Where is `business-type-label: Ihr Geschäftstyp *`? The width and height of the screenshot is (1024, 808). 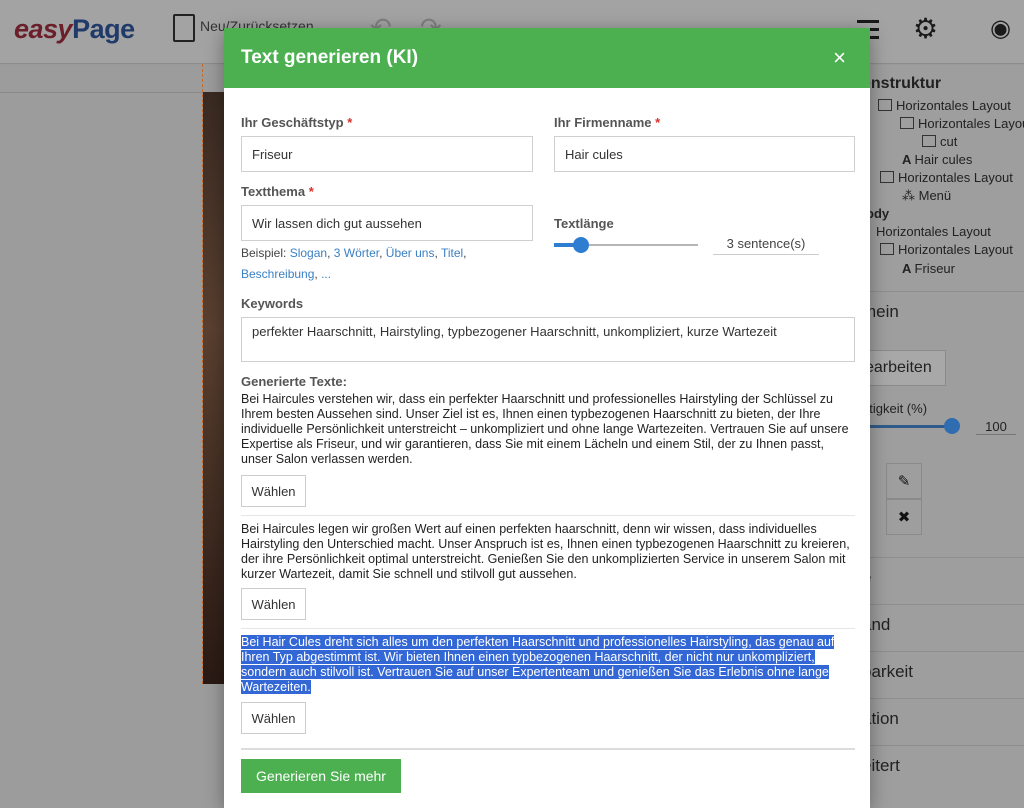 business-type-label: Ihr Geschäftstyp * is located at coordinates (297, 122).